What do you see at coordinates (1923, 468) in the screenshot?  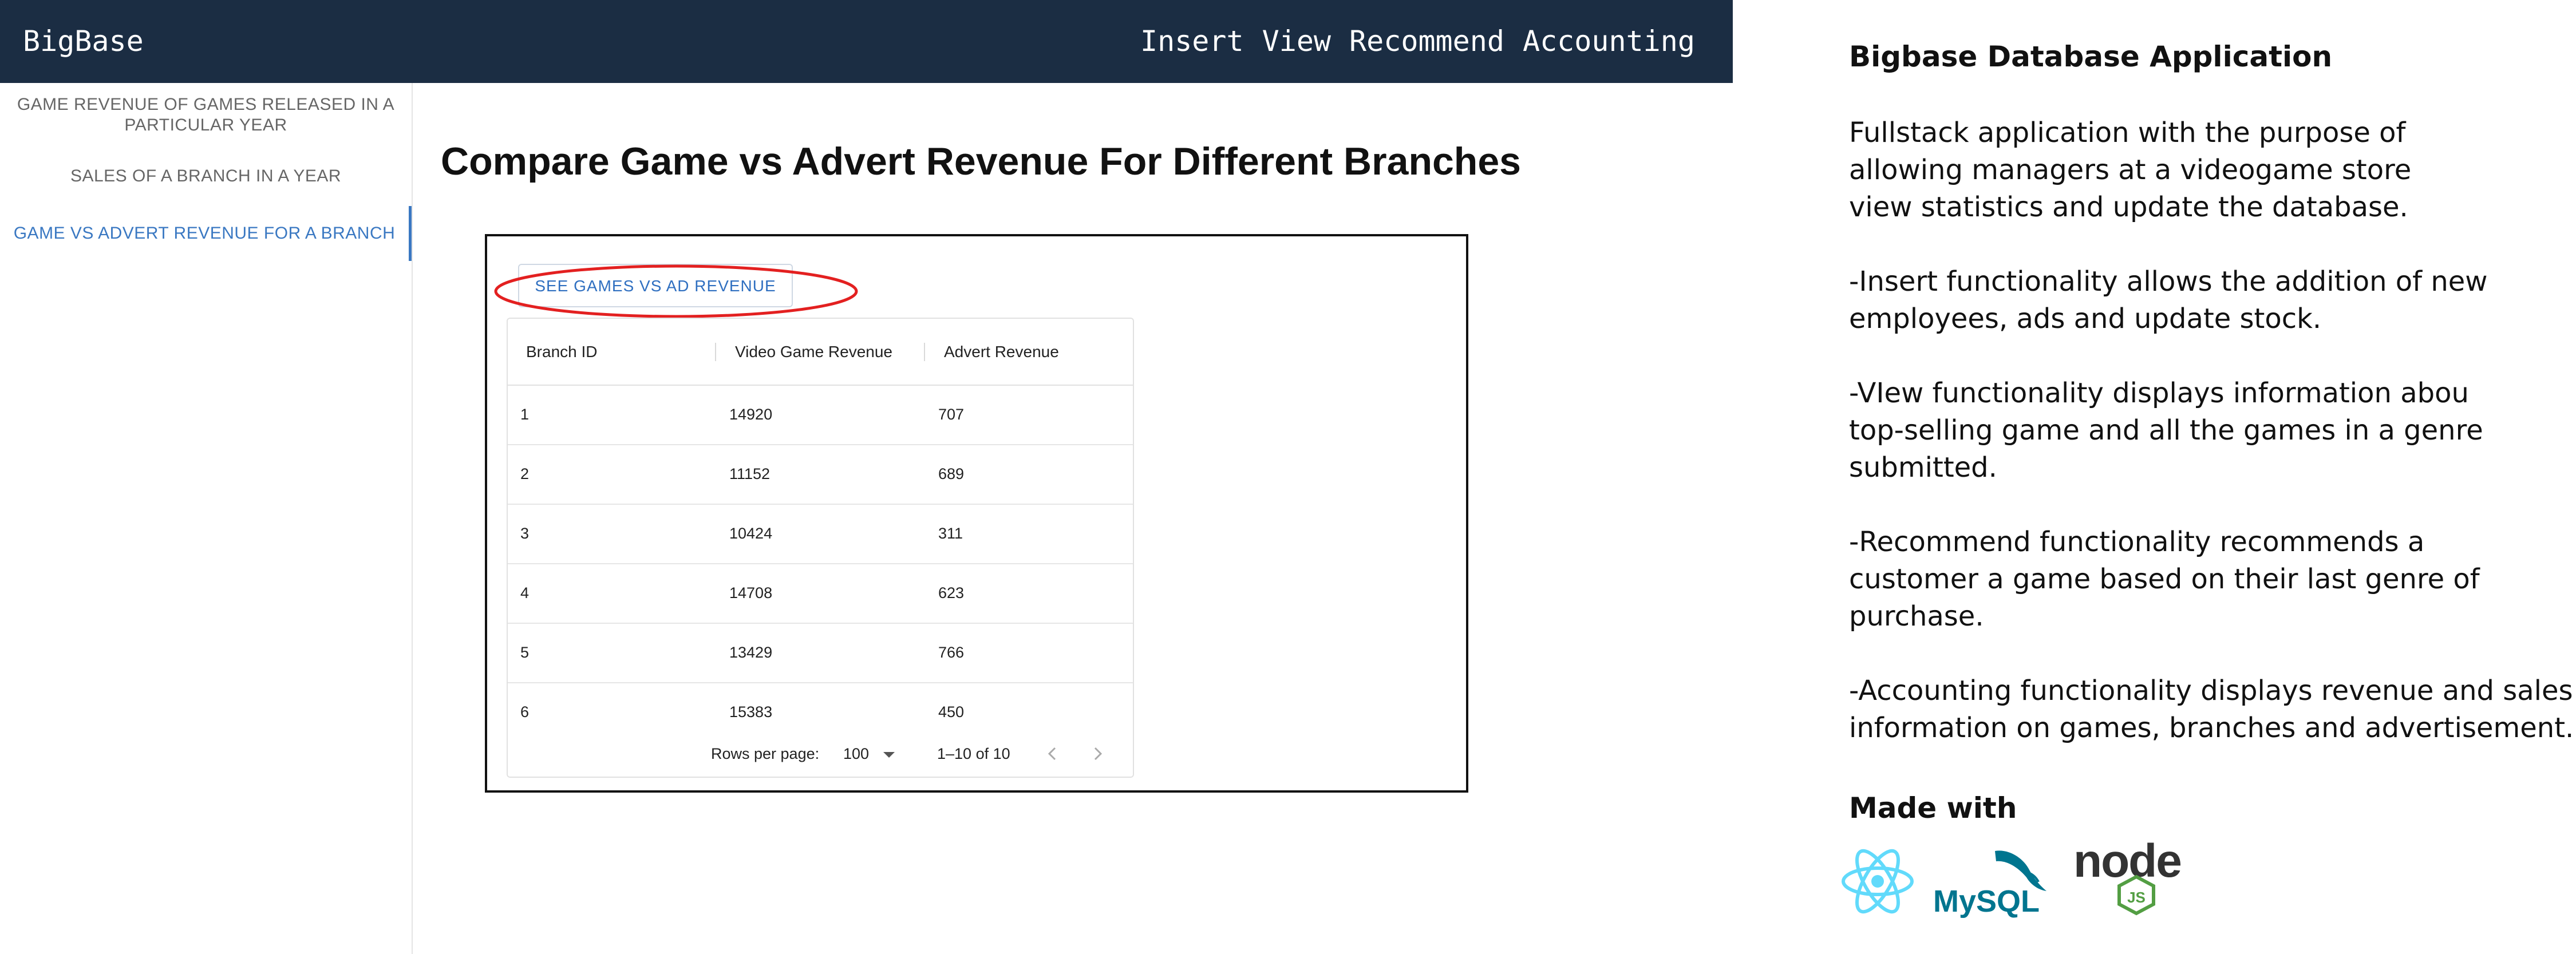 I see `text-line: submitted.` at bounding box center [1923, 468].